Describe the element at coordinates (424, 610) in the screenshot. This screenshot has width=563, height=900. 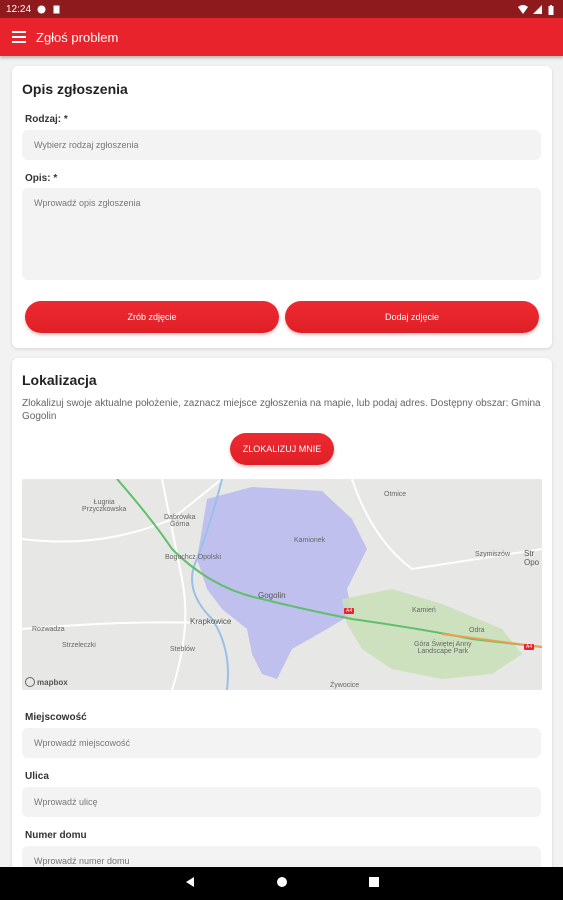
I see `map-label: Kamień` at that location.